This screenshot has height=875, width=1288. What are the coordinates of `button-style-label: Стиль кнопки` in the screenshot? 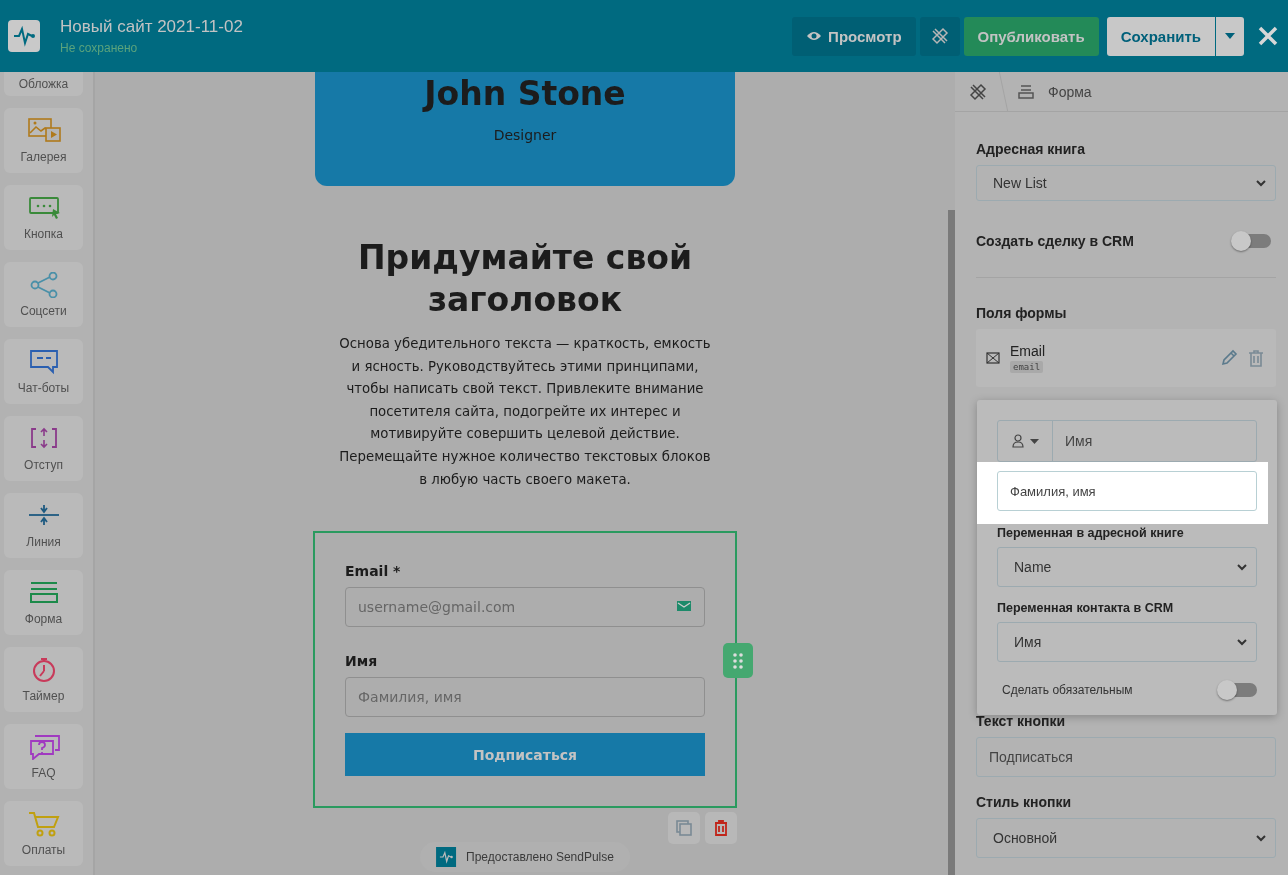 It's located at (1024, 802).